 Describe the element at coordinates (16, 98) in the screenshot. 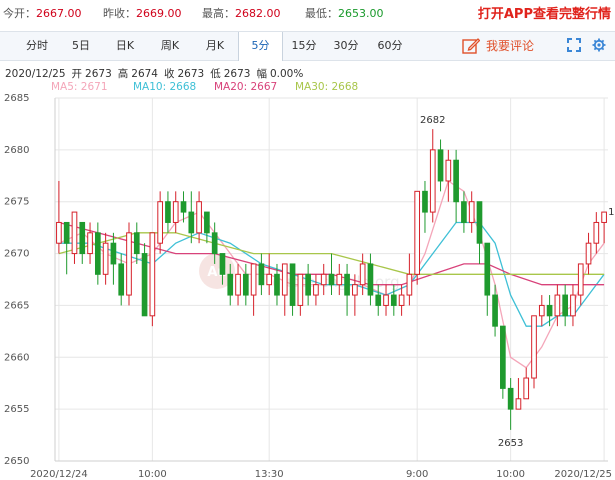

I see `y-tick-label: 2685` at that location.